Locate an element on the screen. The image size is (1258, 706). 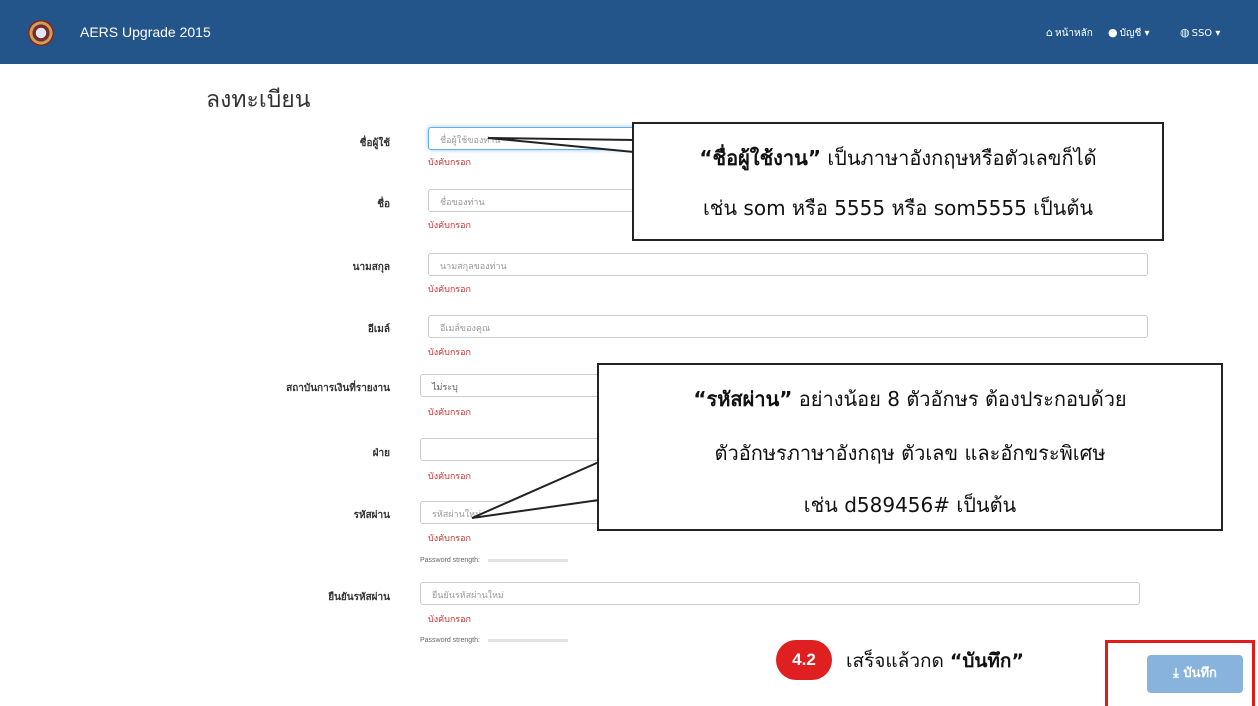
password-callout-pointer is located at coordinates (535, 490).